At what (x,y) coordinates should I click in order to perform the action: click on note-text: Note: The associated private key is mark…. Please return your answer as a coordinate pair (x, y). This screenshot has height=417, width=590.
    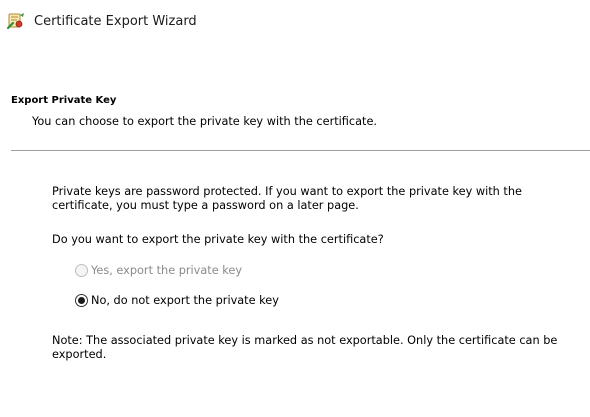
    Looking at the image, I should click on (305, 347).